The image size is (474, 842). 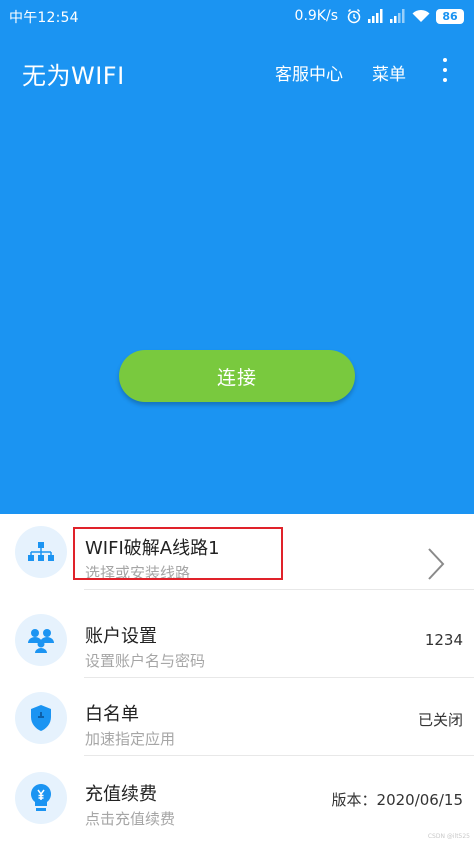 I want to click on status-right: 0.9K/s 86, so click(x=379, y=16).